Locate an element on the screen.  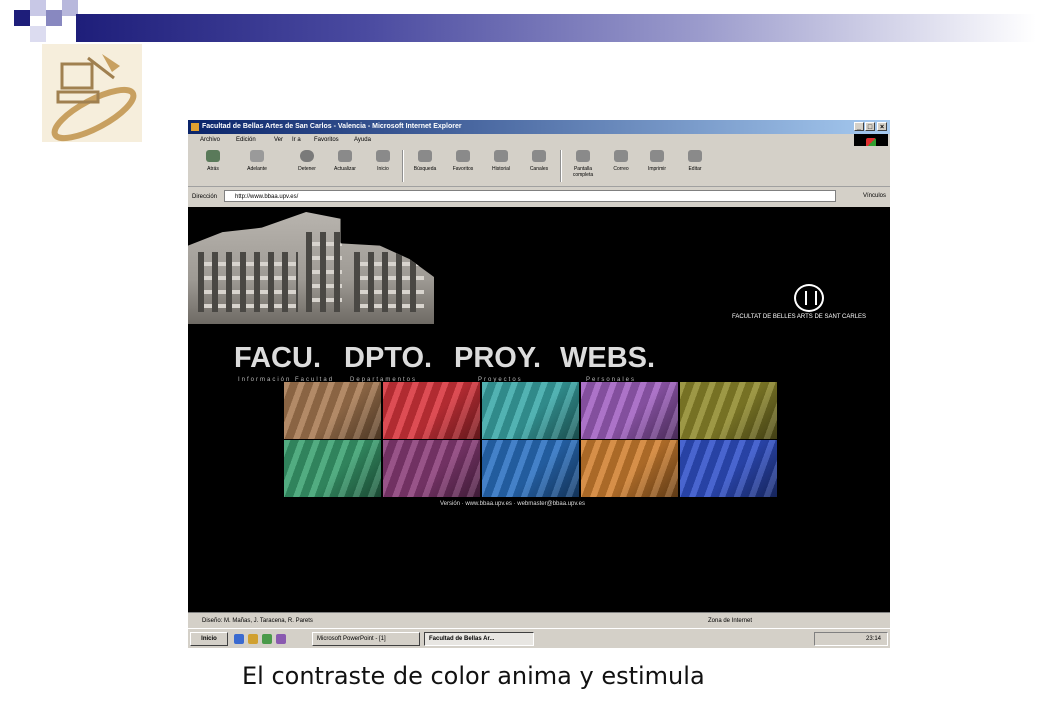
nav-dpto: DPTO. is located at coordinates (388, 358).